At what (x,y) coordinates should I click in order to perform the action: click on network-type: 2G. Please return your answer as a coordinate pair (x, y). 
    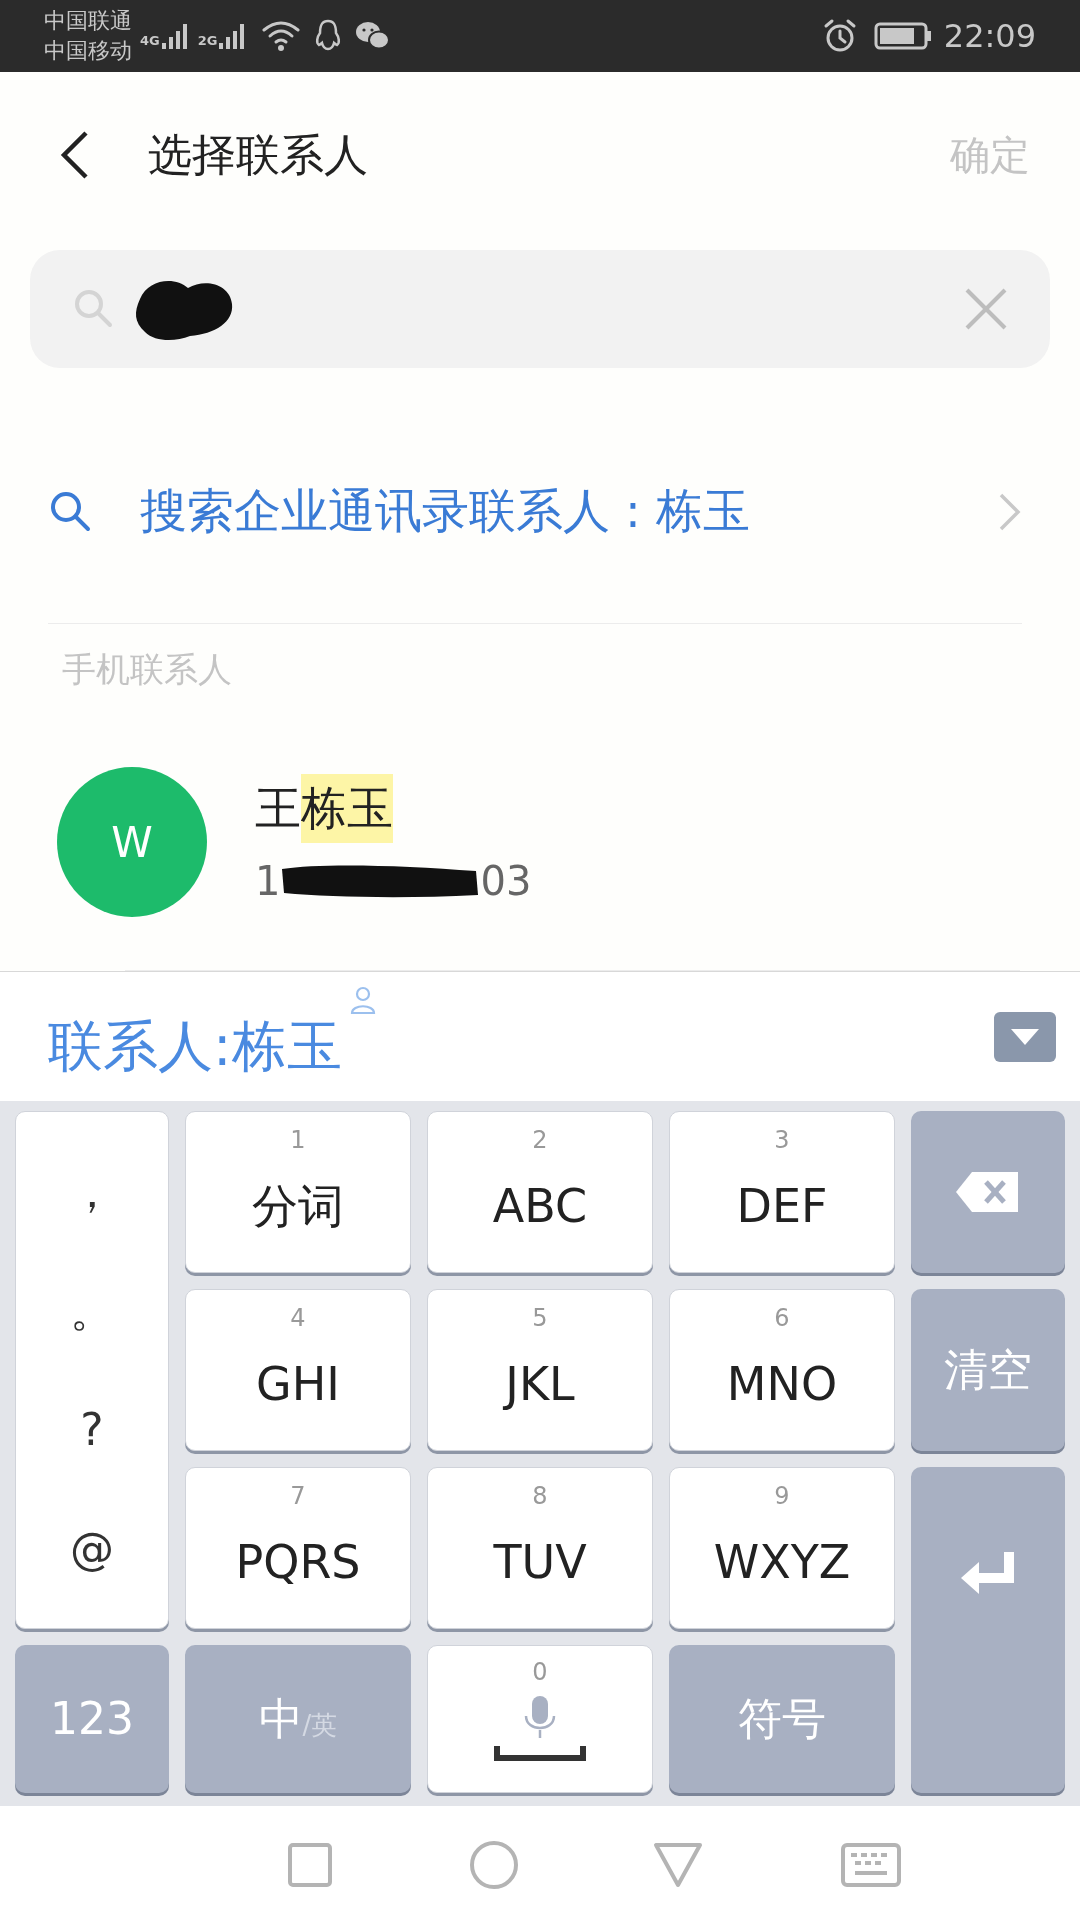
    Looking at the image, I should click on (207, 41).